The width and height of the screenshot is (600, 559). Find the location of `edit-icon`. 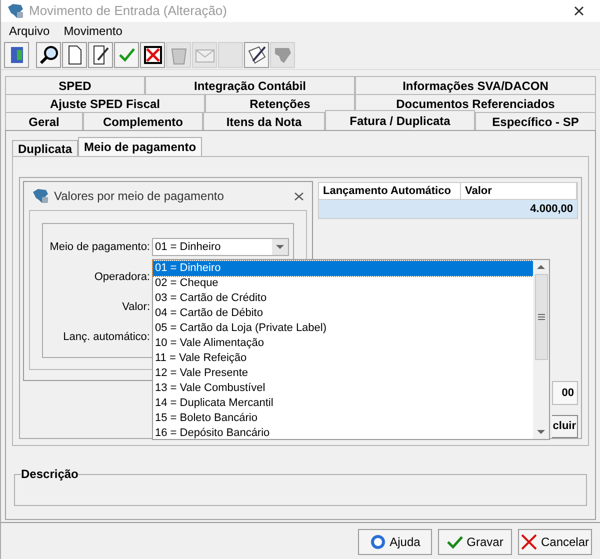

edit-icon is located at coordinates (101, 54).